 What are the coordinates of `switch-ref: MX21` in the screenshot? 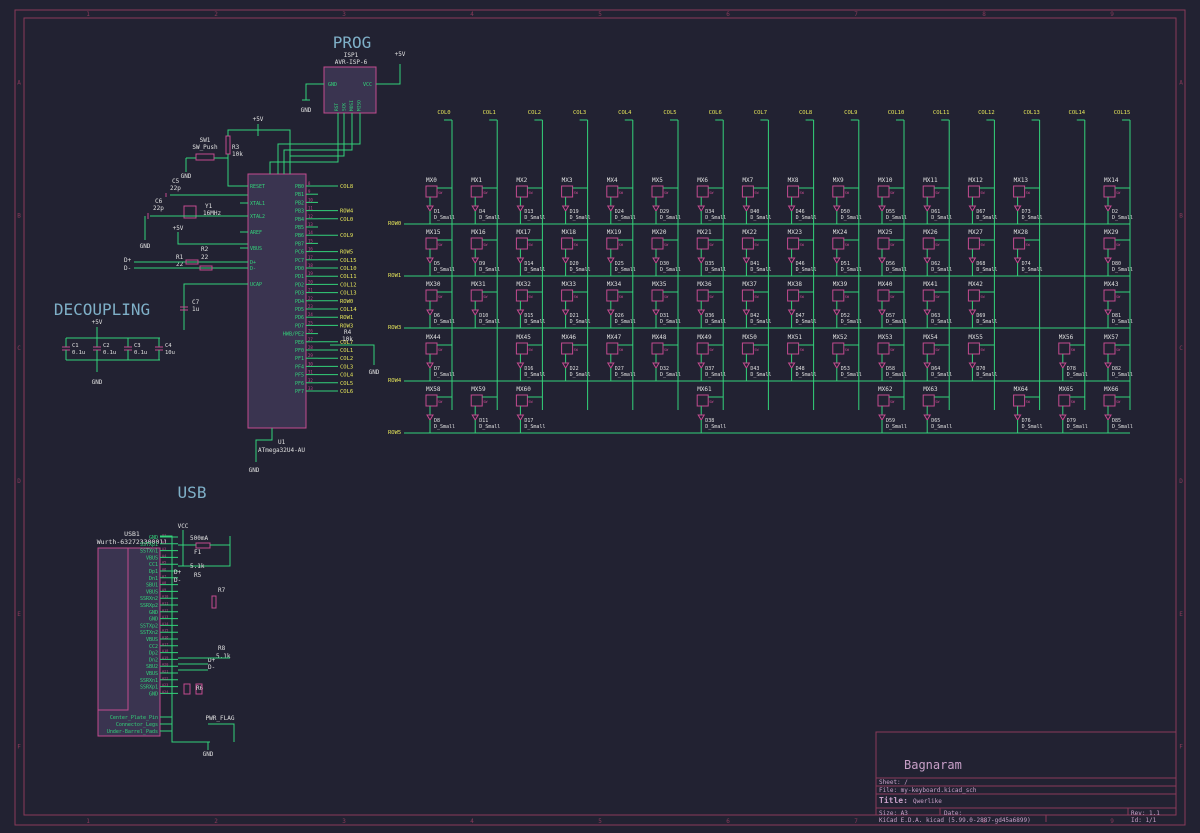 It's located at (704, 232).